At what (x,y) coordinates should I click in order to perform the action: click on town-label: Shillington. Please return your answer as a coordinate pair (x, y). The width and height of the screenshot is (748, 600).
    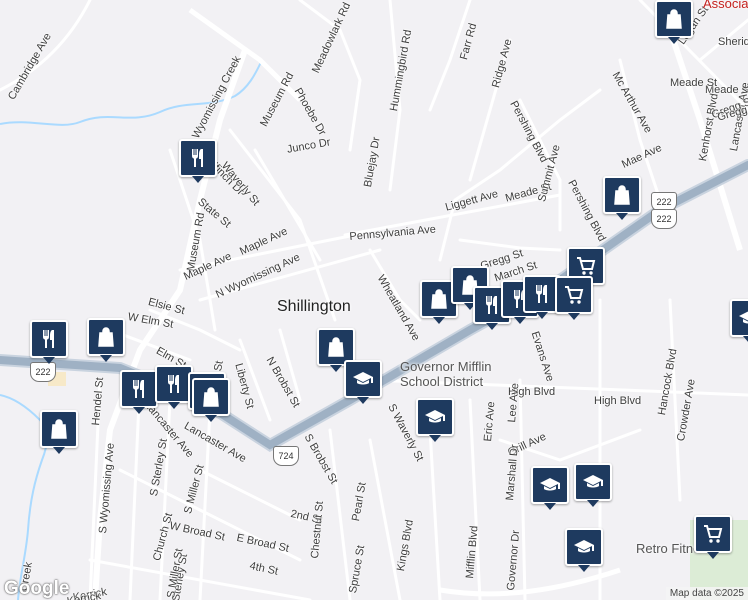
    Looking at the image, I should click on (314, 306).